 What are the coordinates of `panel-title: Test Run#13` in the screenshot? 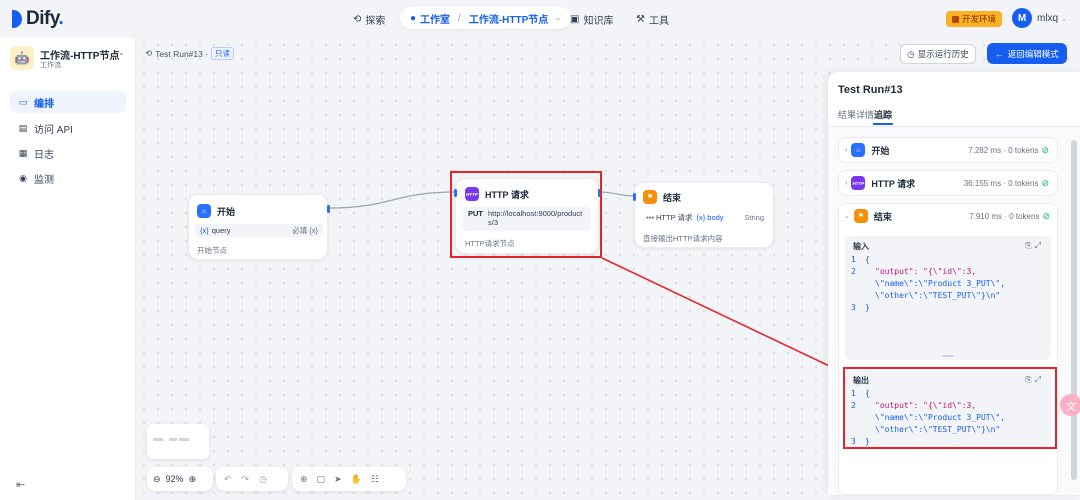 It's located at (870, 90).